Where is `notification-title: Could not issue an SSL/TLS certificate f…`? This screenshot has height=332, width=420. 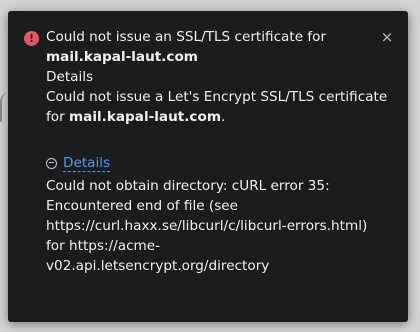
notification-title: Could not issue an SSL/TLS certificate f… is located at coordinates (186, 37).